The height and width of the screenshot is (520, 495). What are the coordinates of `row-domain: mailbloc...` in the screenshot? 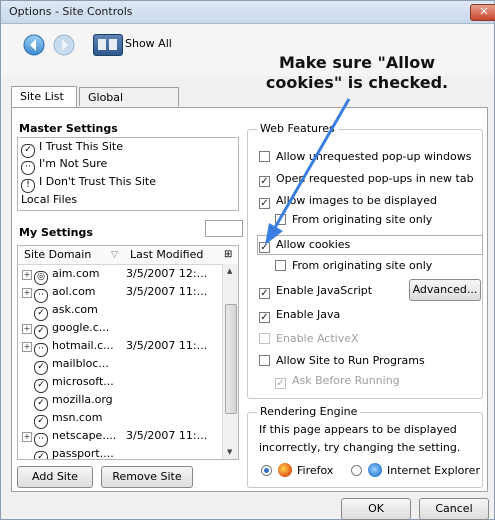 It's located at (80, 363).